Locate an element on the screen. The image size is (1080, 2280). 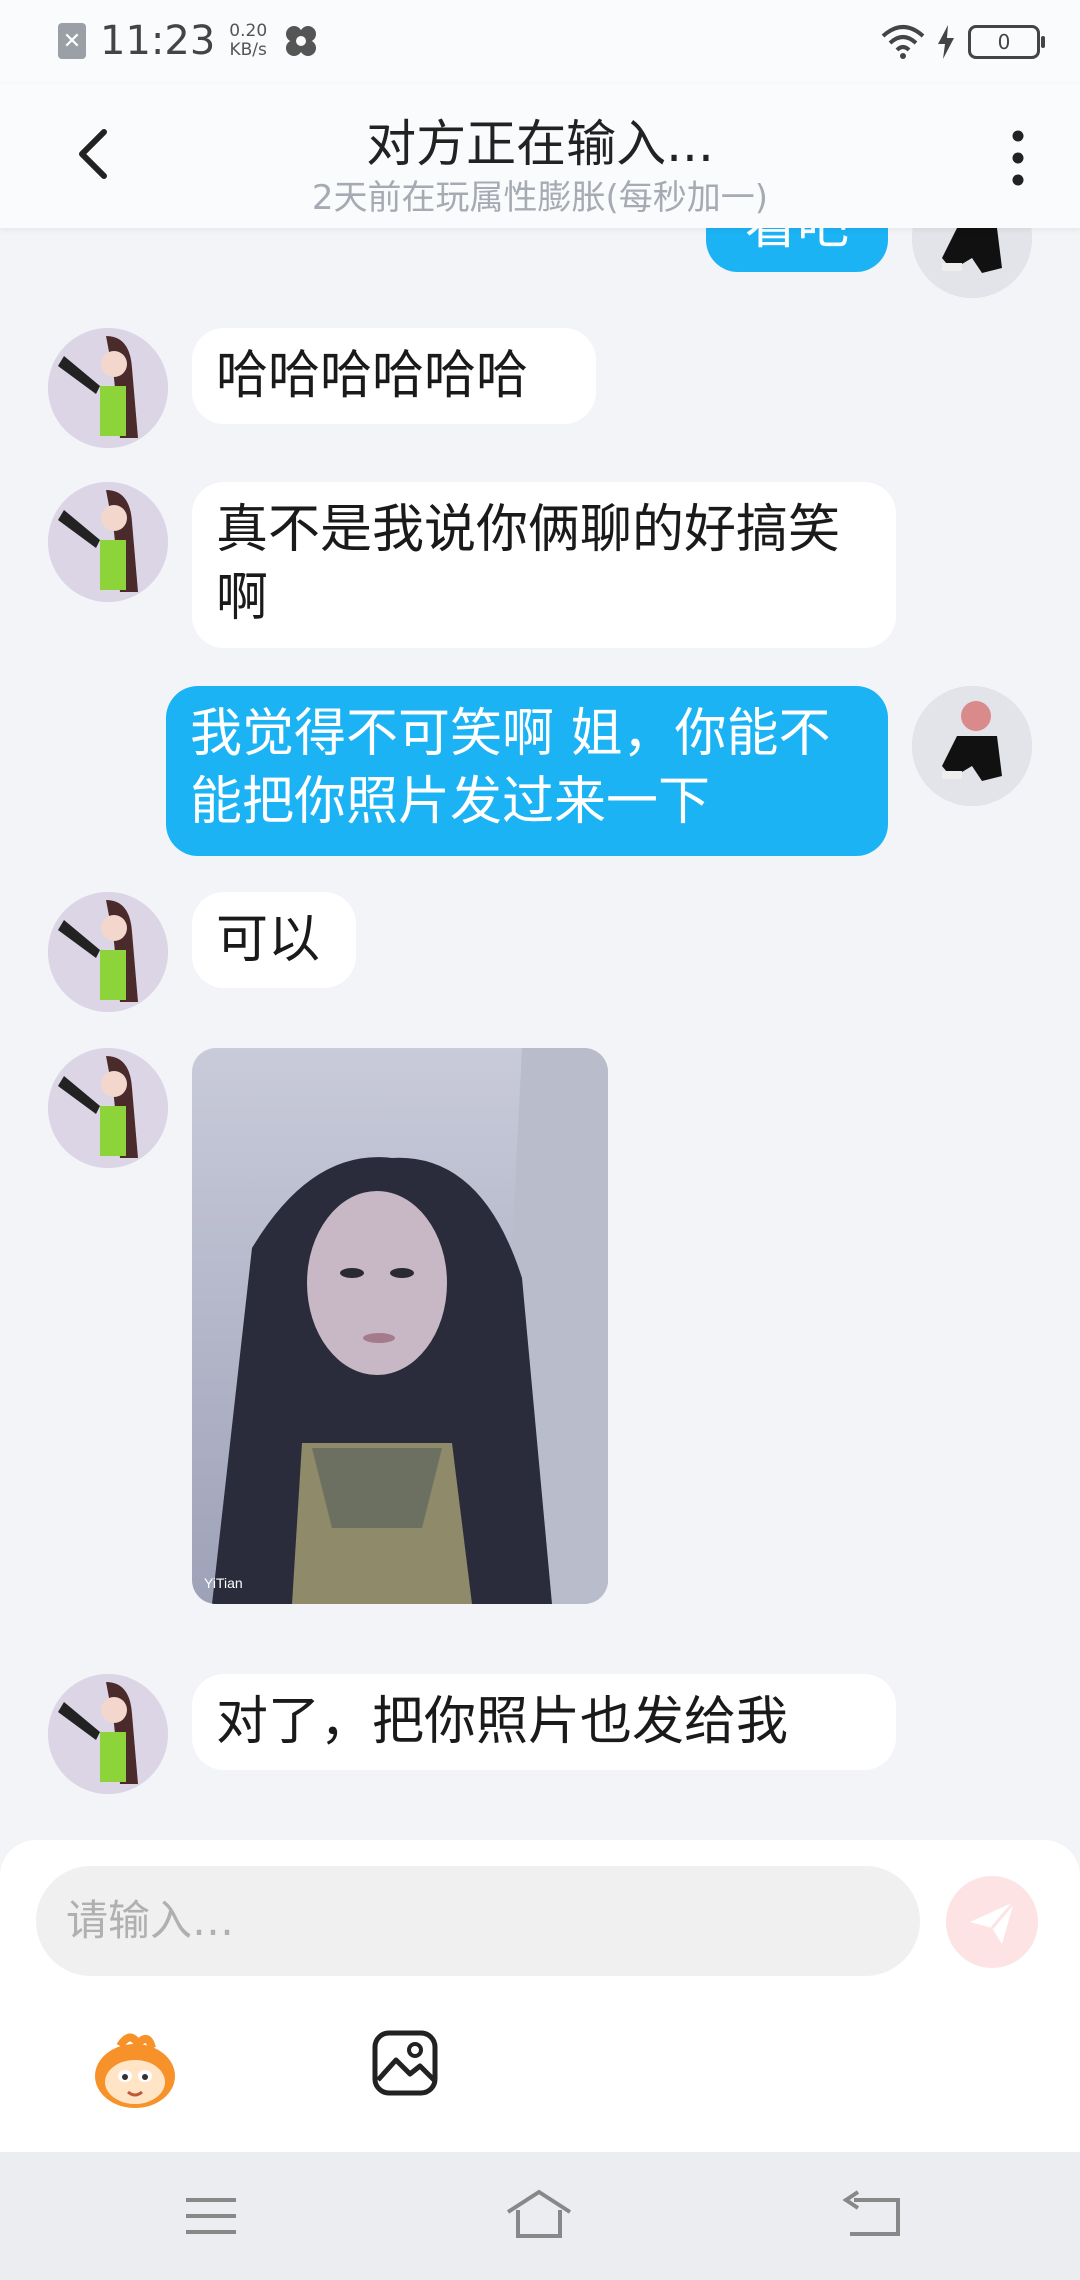
status-right: 0 is located at coordinates (962, 42).